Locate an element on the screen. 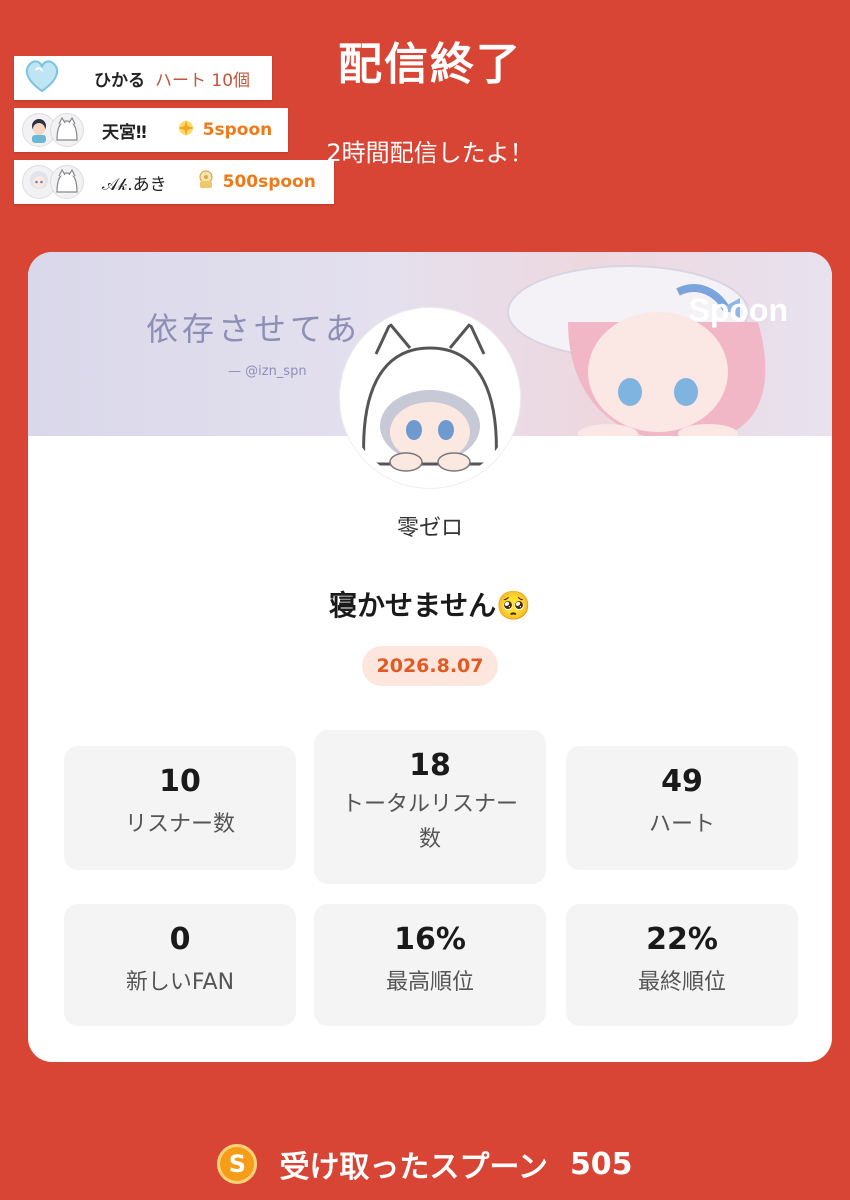 This screenshot has height=1200, width=850. stat-final-rank: 22% 最終順位 is located at coordinates (682, 965).